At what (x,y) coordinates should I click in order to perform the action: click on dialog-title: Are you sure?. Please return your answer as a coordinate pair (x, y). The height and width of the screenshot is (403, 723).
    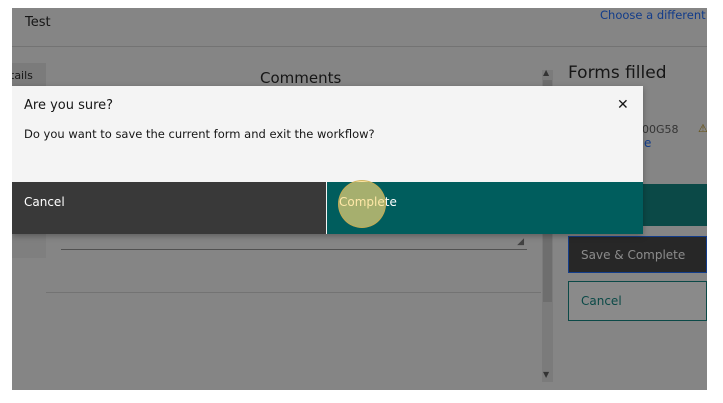
    Looking at the image, I should click on (69, 105).